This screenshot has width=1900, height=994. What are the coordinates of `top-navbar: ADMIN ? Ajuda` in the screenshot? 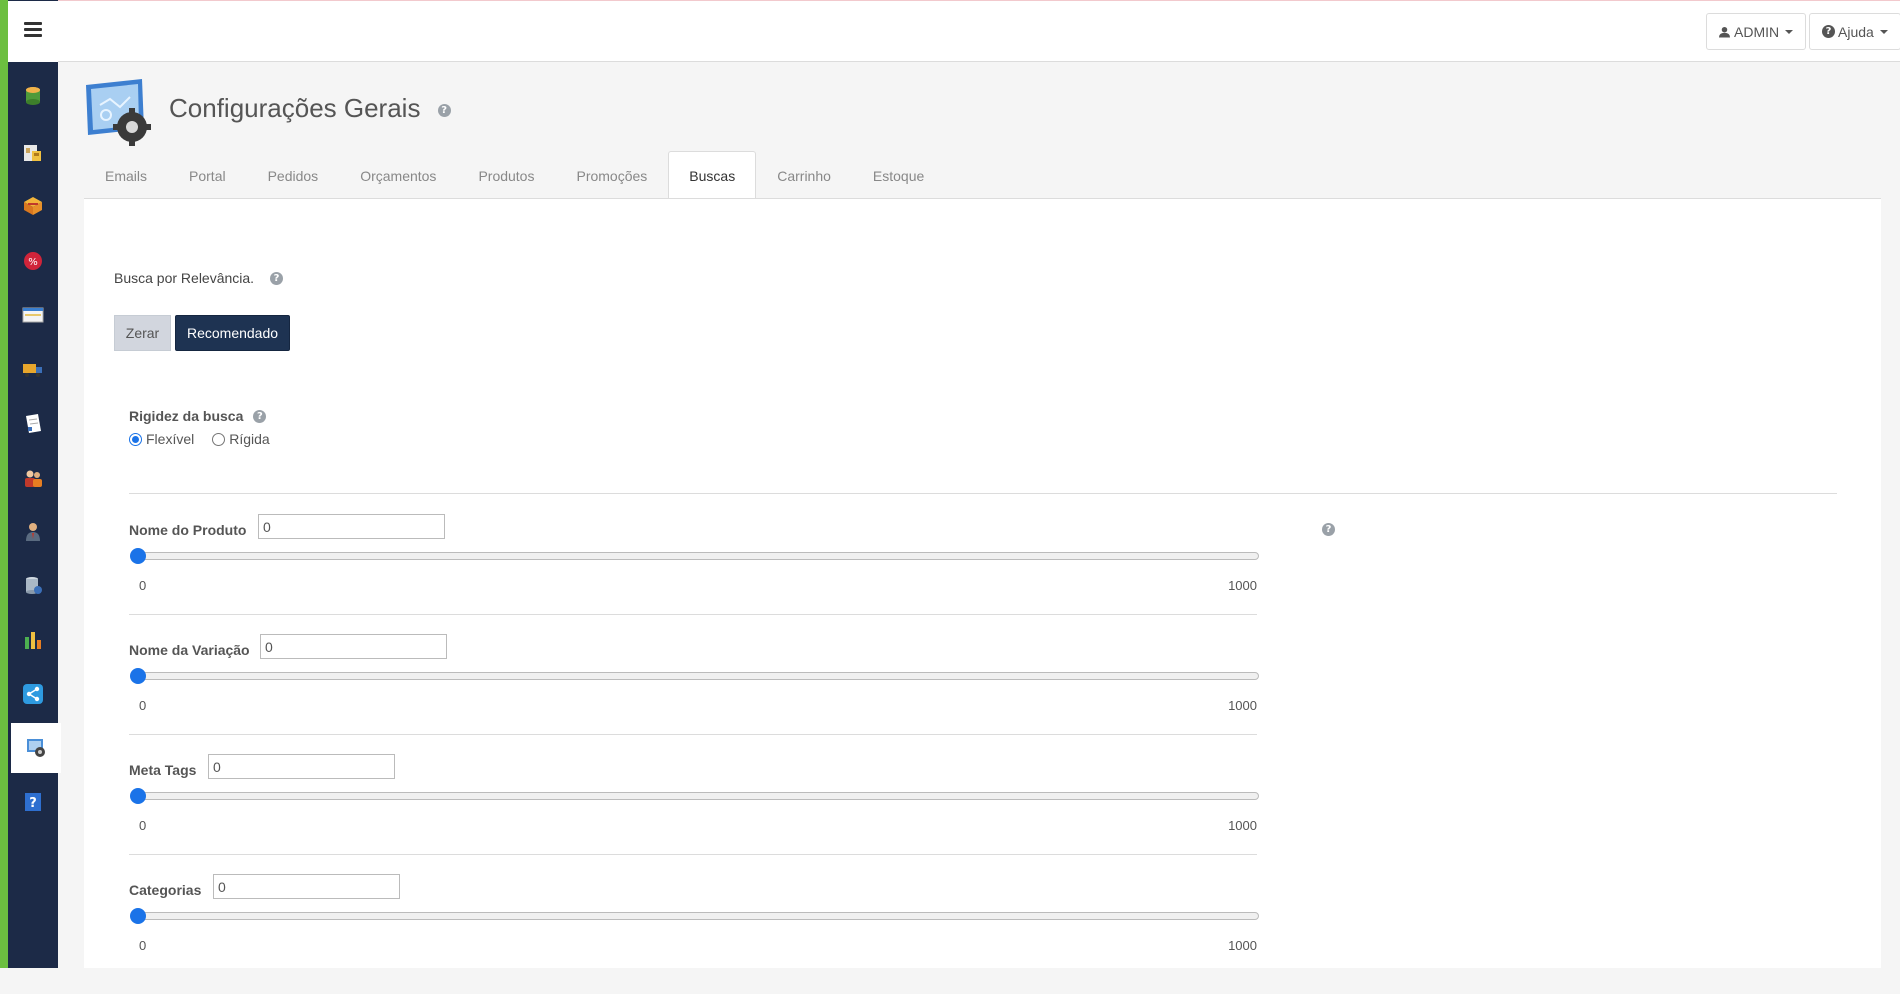 It's located at (979, 31).